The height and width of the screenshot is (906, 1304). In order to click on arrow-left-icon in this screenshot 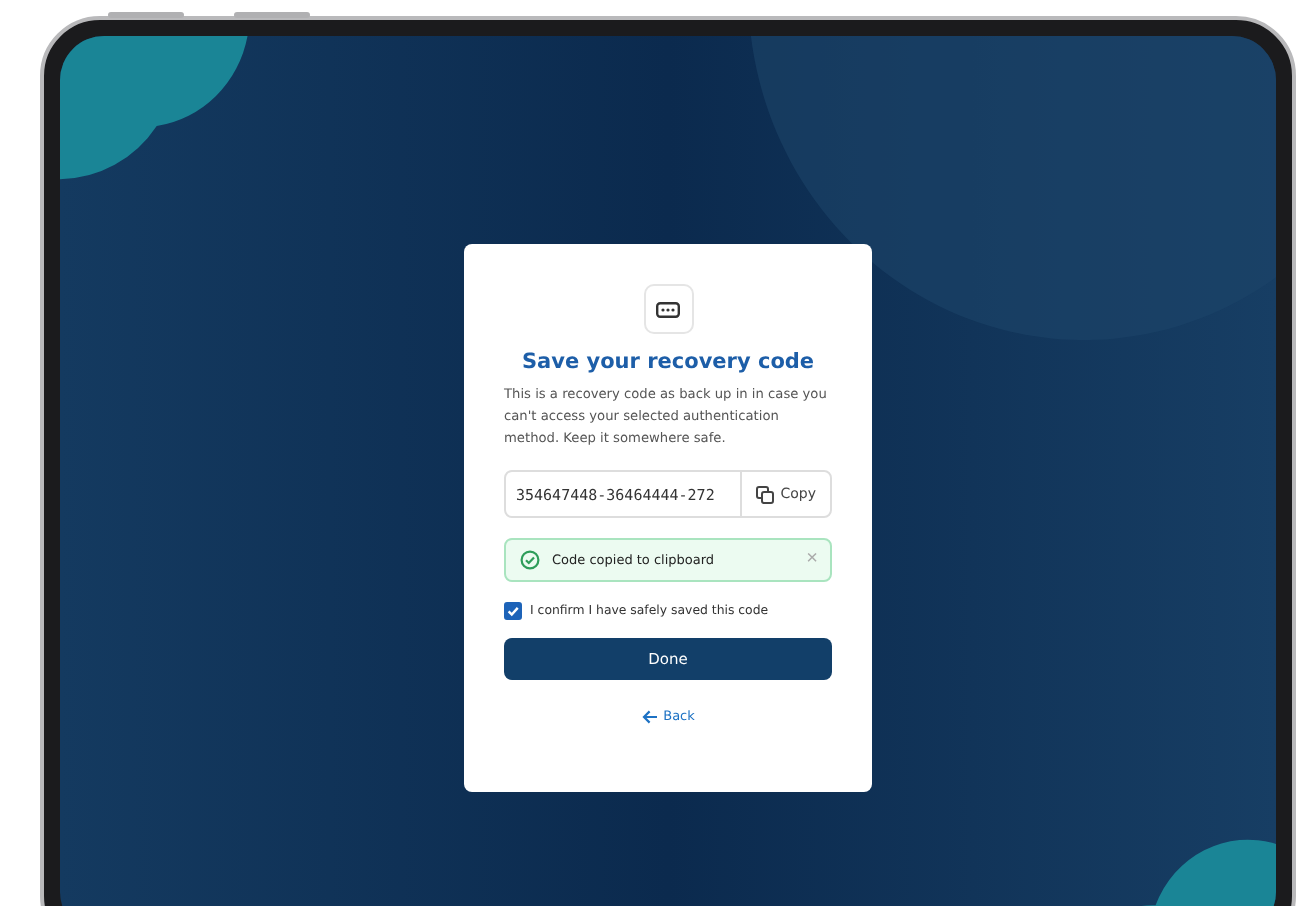, I will do `click(649, 716)`.